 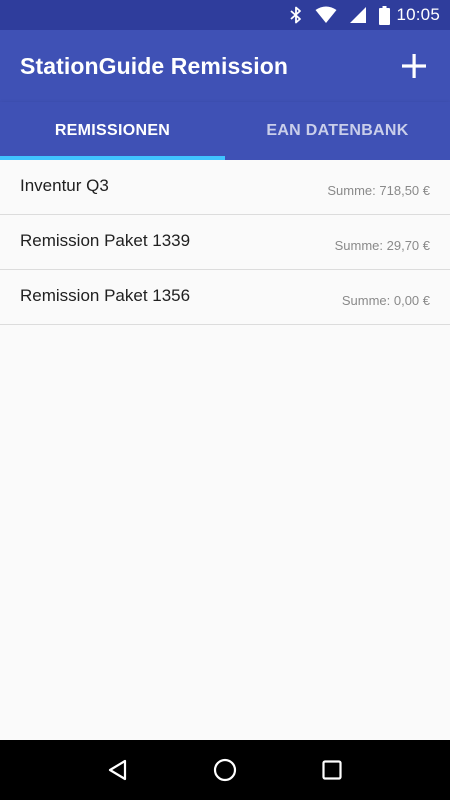 I want to click on navigation-bar, so click(x=225, y=770).